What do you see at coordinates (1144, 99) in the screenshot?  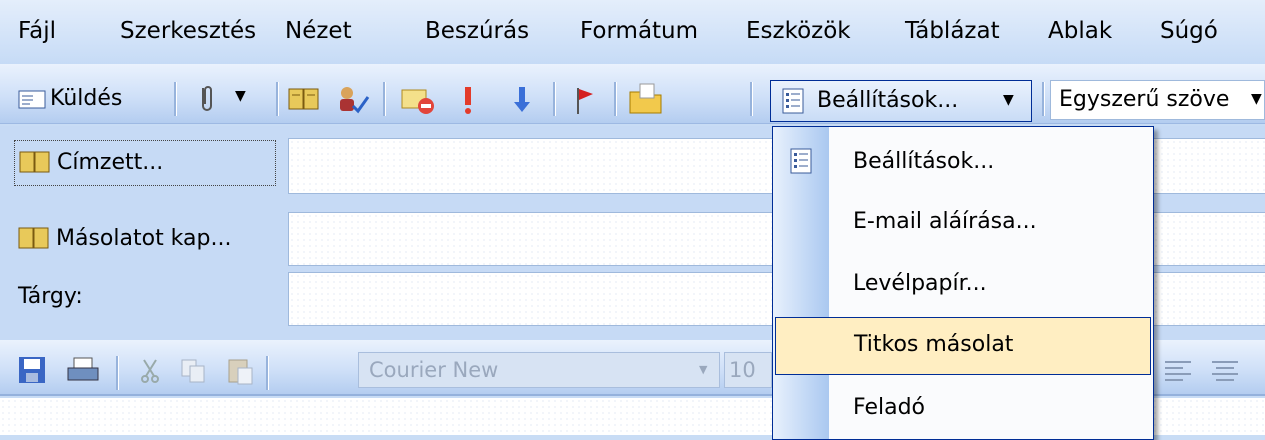 I see `message-format-value: Egyszerű szöve` at bounding box center [1144, 99].